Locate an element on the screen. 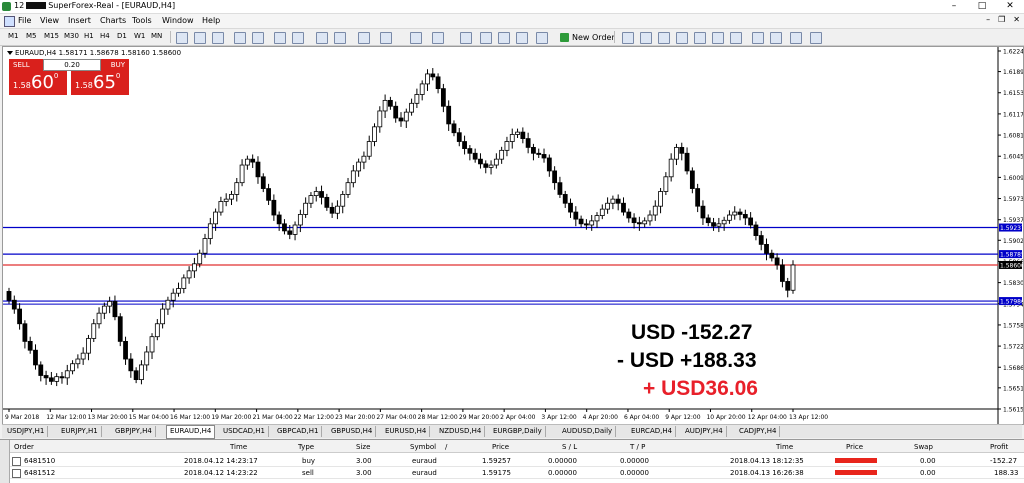 The width and height of the screenshot is (1024, 483). col-type: Type is located at coordinates (306, 447).